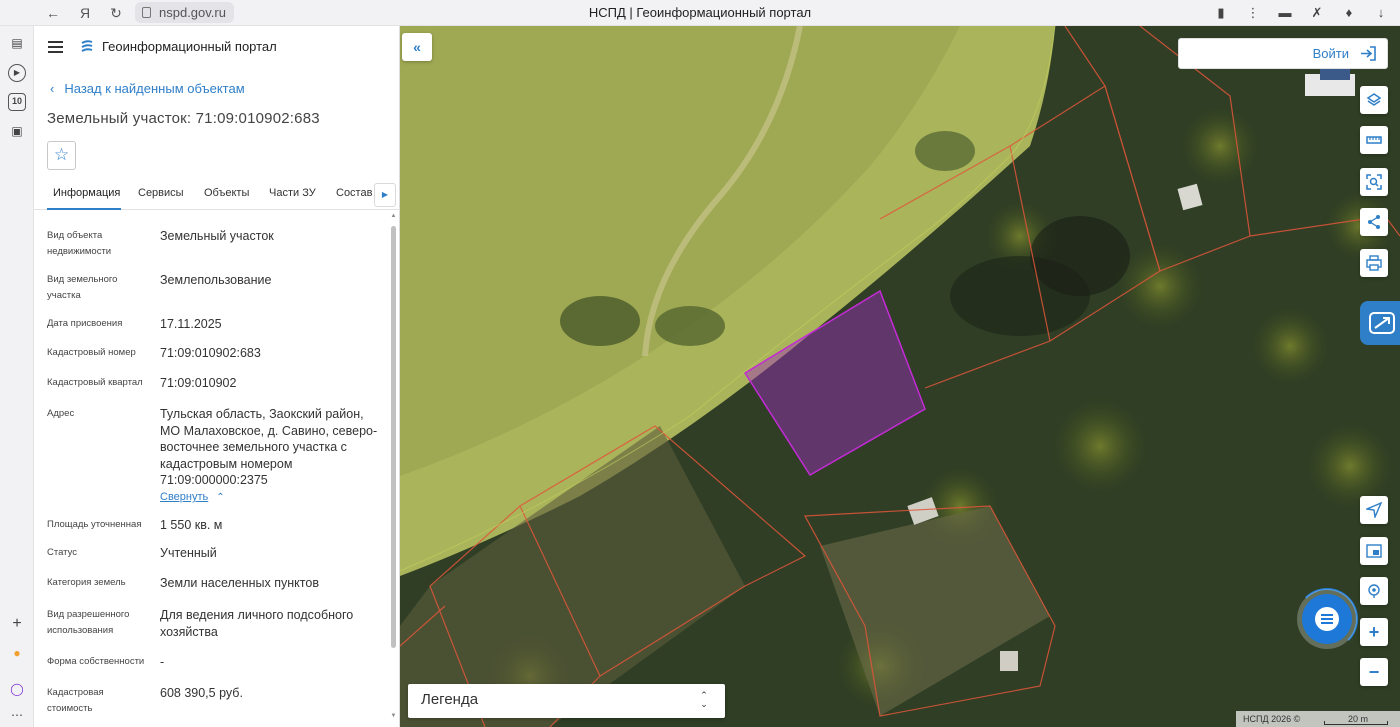 This screenshot has height=727, width=1400. I want to click on share-button, so click(1374, 222).